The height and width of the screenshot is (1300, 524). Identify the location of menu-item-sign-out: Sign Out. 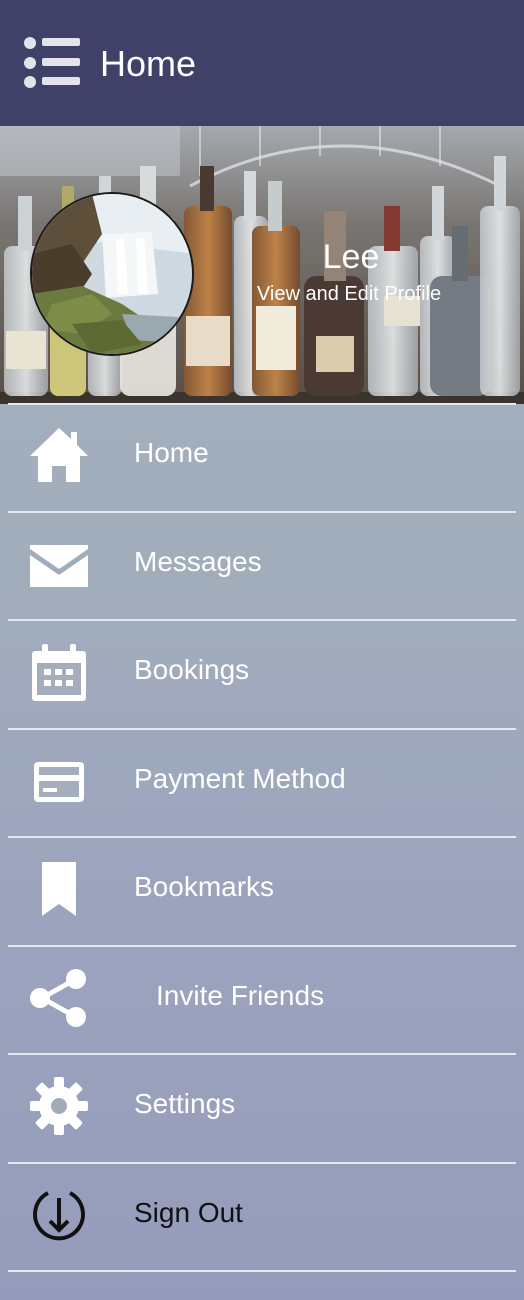
(262, 1218).